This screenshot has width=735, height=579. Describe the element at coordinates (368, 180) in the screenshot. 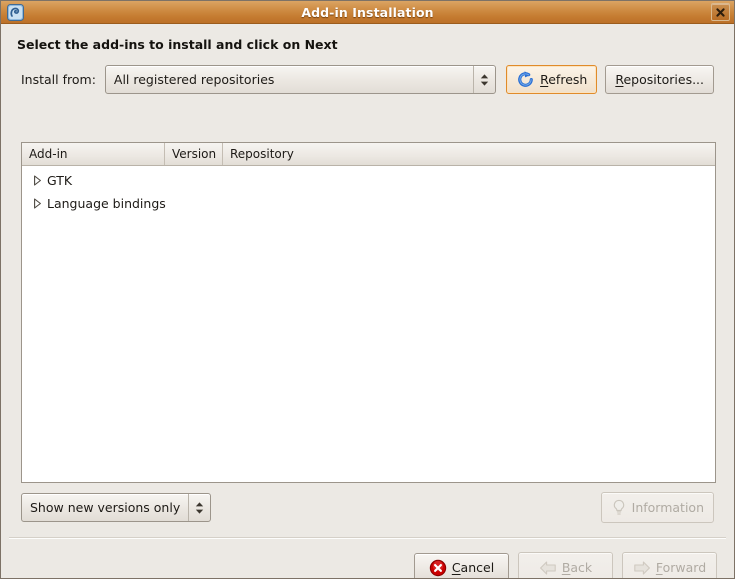

I see `table-row: GTK` at that location.